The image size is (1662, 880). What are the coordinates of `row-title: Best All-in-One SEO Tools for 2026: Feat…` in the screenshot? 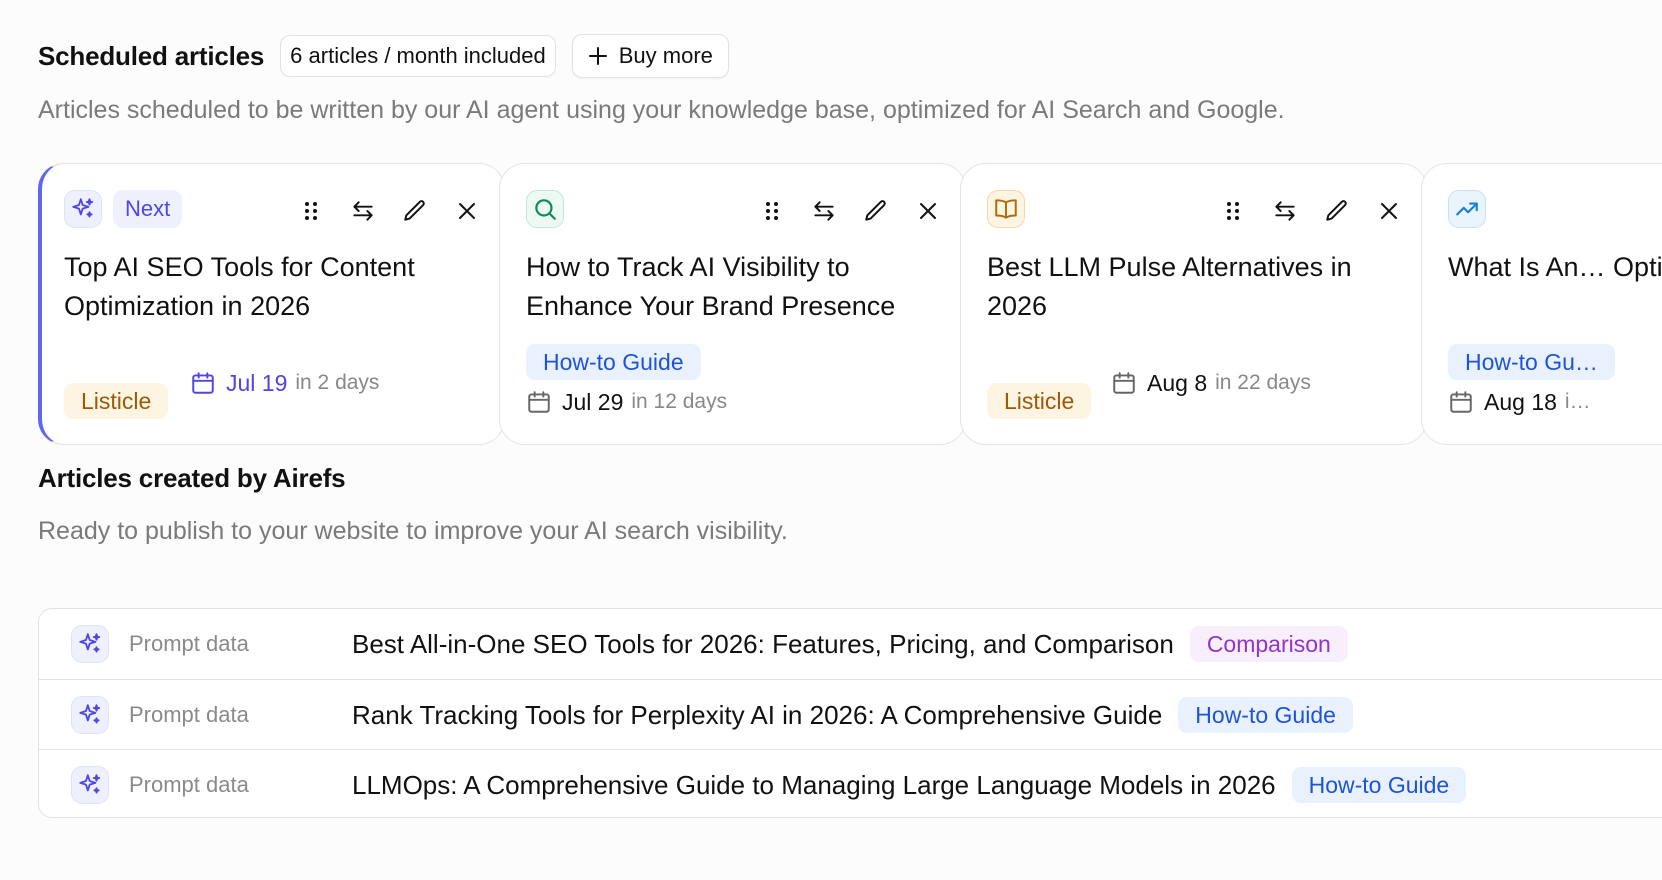 It's located at (763, 644).